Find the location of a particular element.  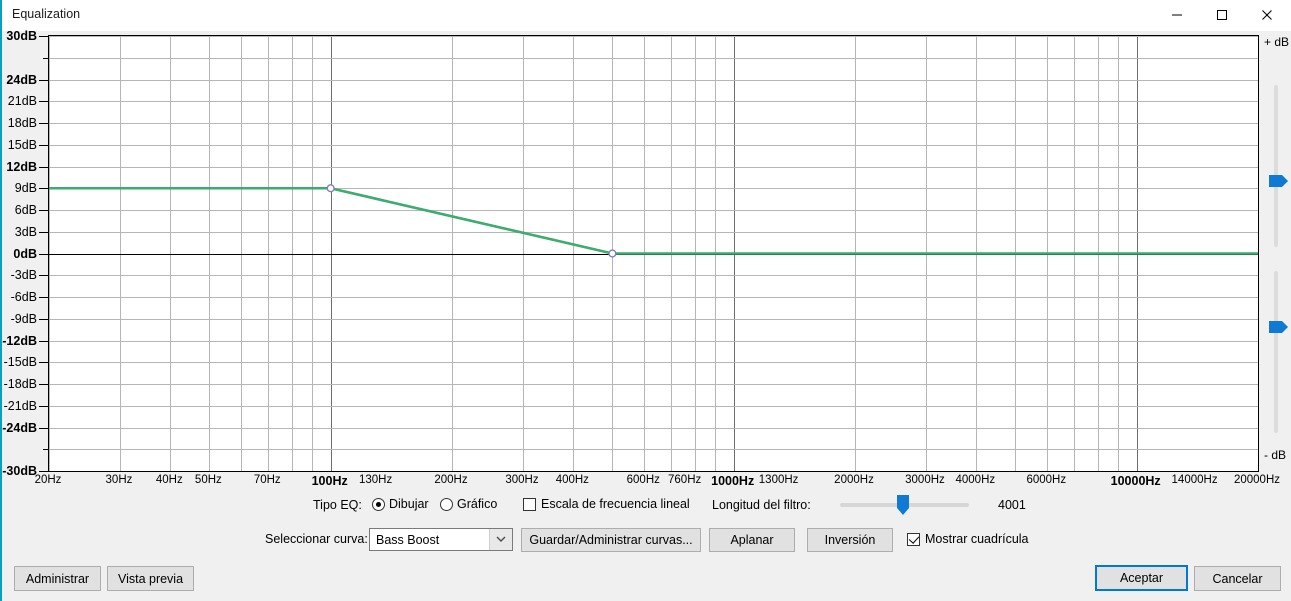

maximize-button is located at coordinates (1221, 15).